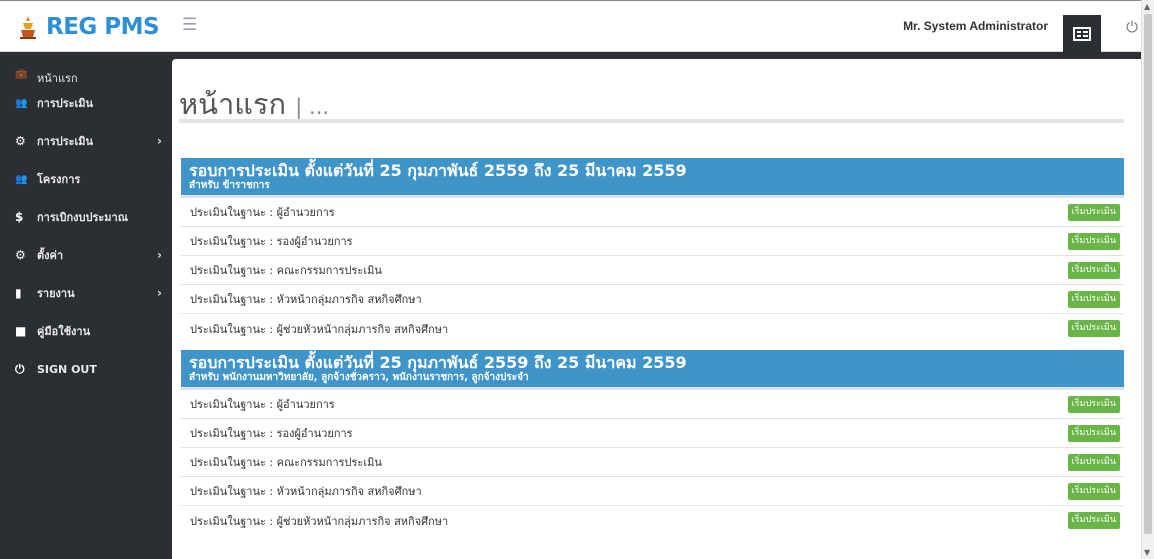 The image size is (1154, 559). I want to click on sidebar-item: ⚙ การประเมิน ›, so click(86, 141).